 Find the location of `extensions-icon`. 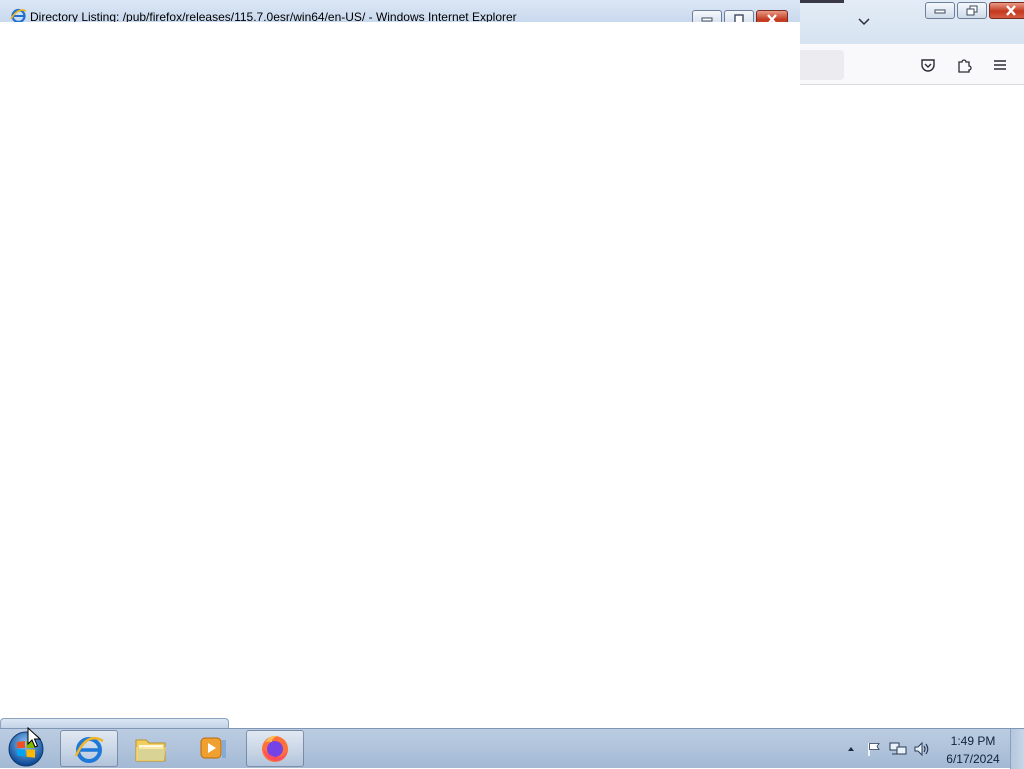

extensions-icon is located at coordinates (965, 66).